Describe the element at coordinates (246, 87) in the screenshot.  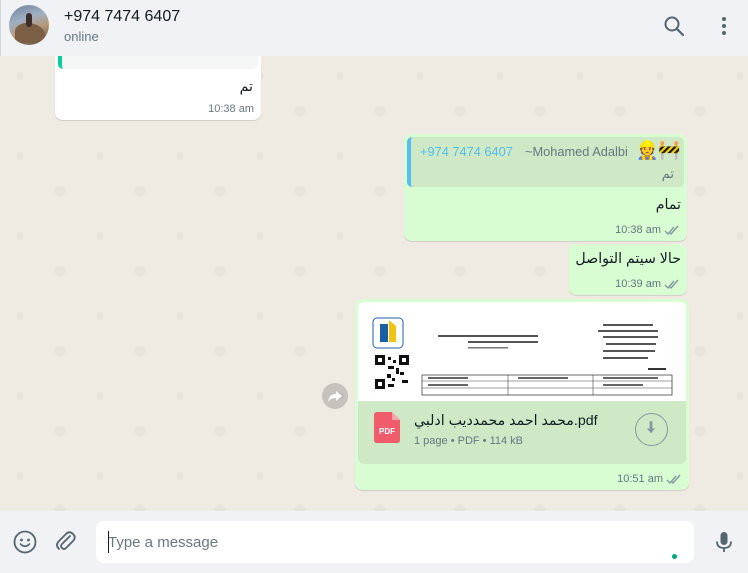
I see `message-text: تم` at that location.